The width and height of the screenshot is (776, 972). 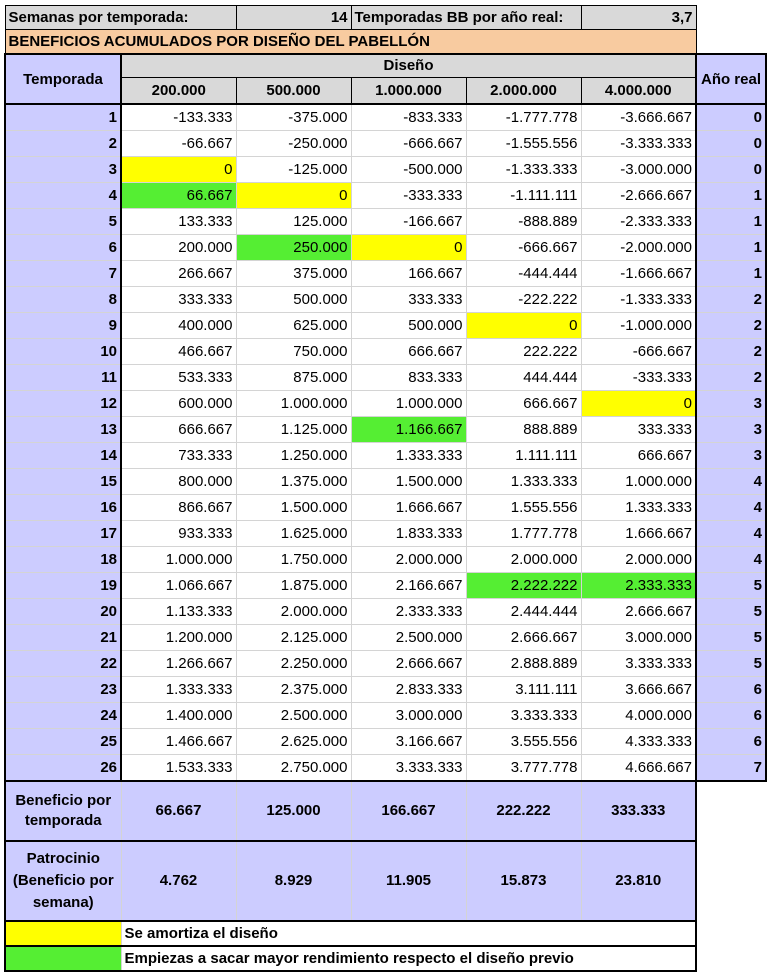 What do you see at coordinates (63, 585) in the screenshot?
I see `temporada-cell: 19` at bounding box center [63, 585].